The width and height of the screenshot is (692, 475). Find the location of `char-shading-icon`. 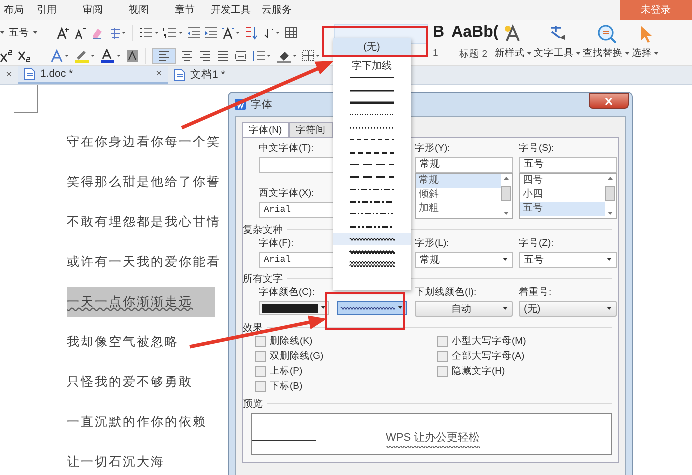

char-shading-icon is located at coordinates (133, 56).